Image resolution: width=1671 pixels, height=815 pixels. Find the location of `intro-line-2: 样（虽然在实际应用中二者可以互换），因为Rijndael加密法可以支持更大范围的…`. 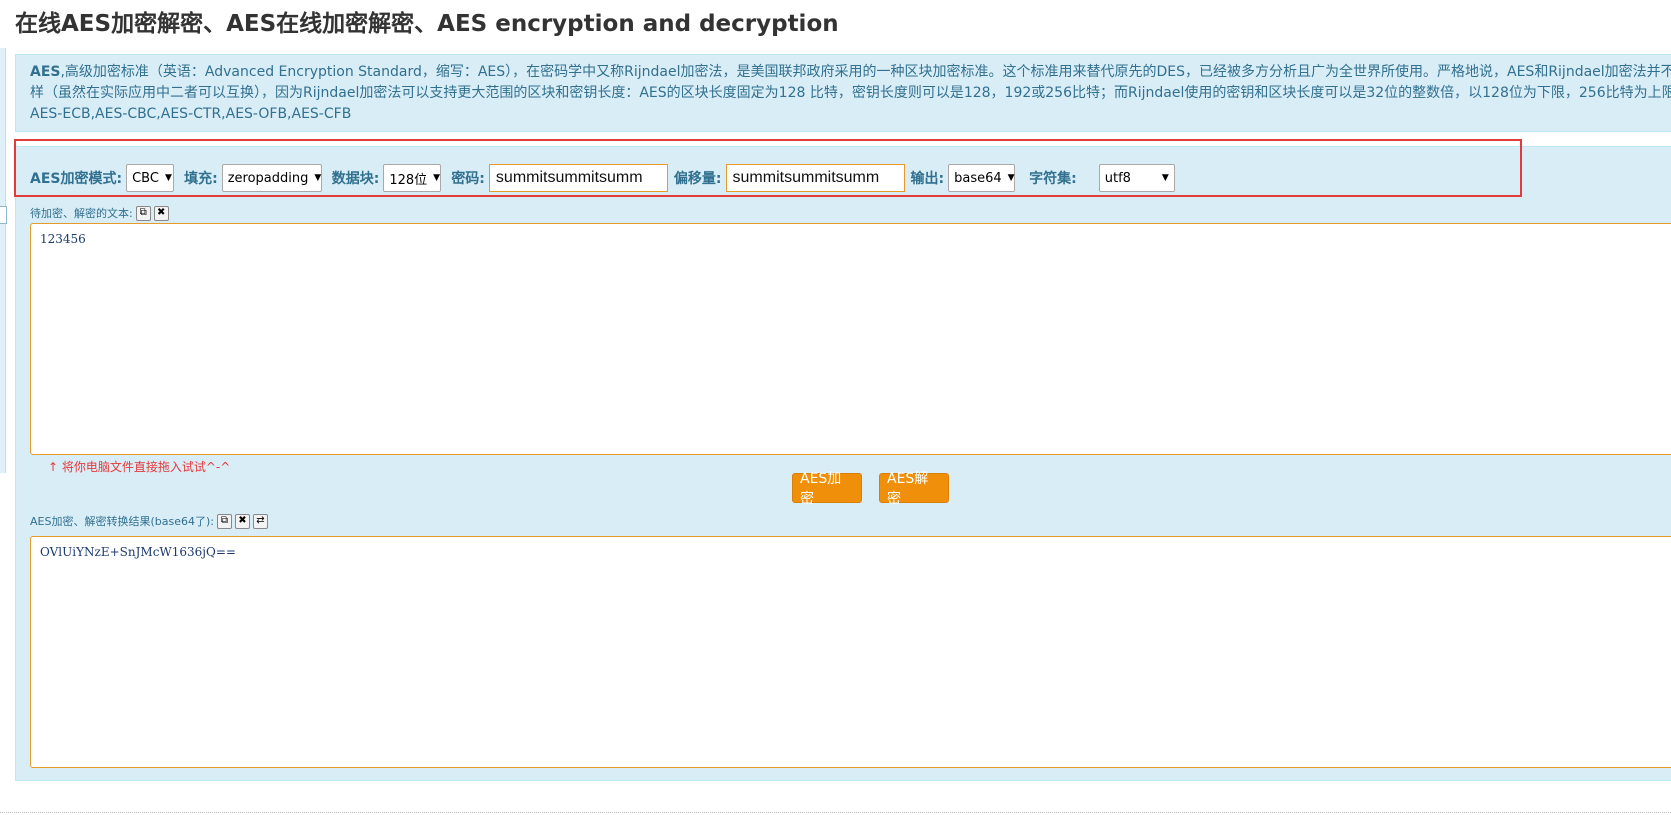

intro-line-2: 样（虽然在实际应用中二者可以互换），因为Rijndael加密法可以支持更大范围的… is located at coordinates (850, 93).